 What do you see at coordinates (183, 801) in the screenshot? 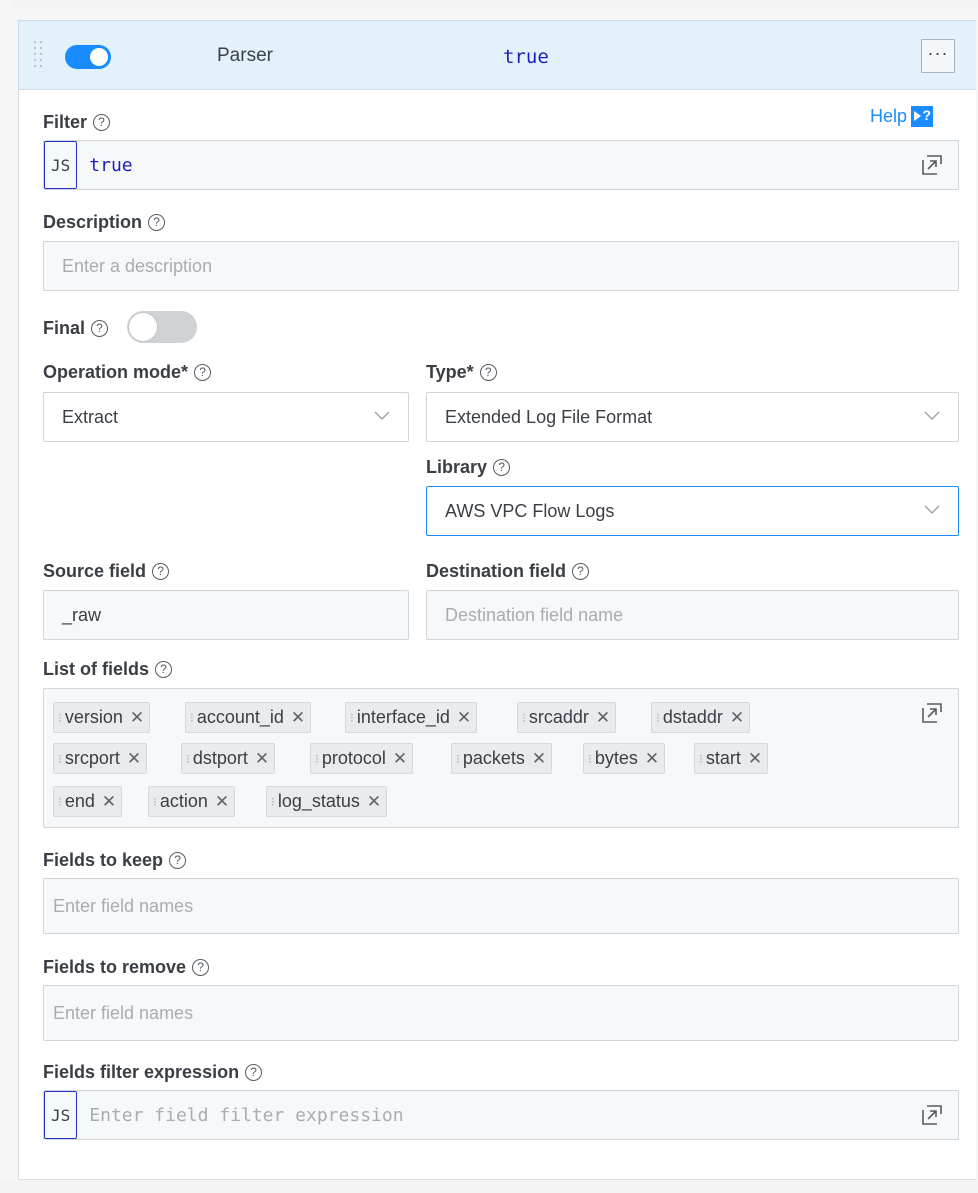
I see `field-tag-label: action` at bounding box center [183, 801].